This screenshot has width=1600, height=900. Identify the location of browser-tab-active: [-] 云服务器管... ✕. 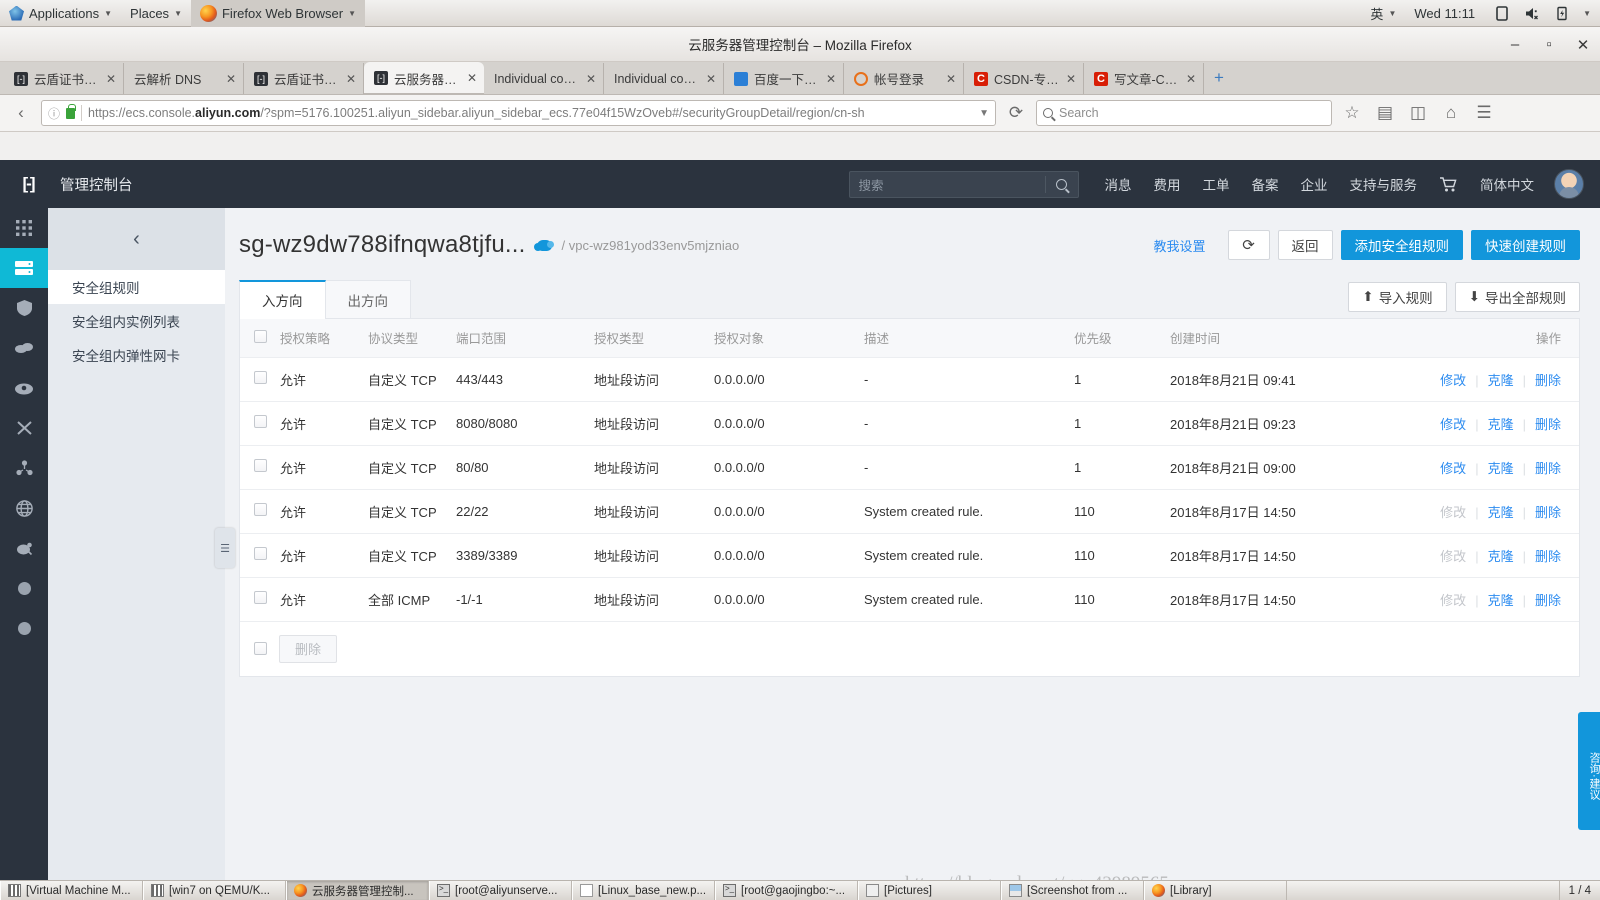
(424, 78).